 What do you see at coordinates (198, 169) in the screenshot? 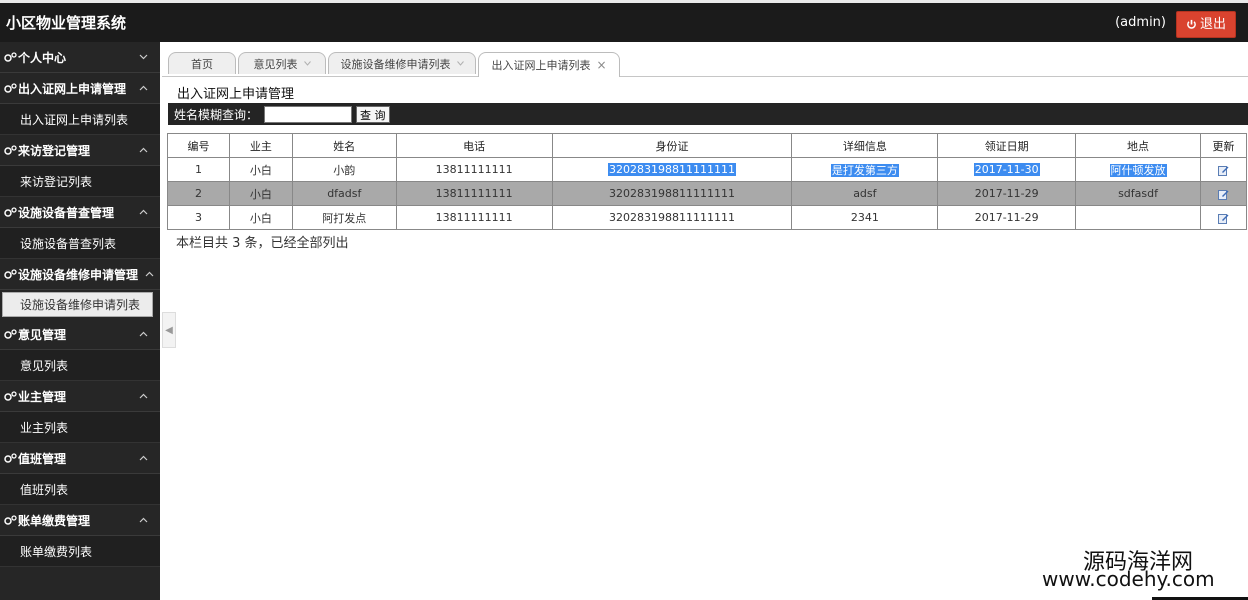
I see `cell-id: 1` at bounding box center [198, 169].